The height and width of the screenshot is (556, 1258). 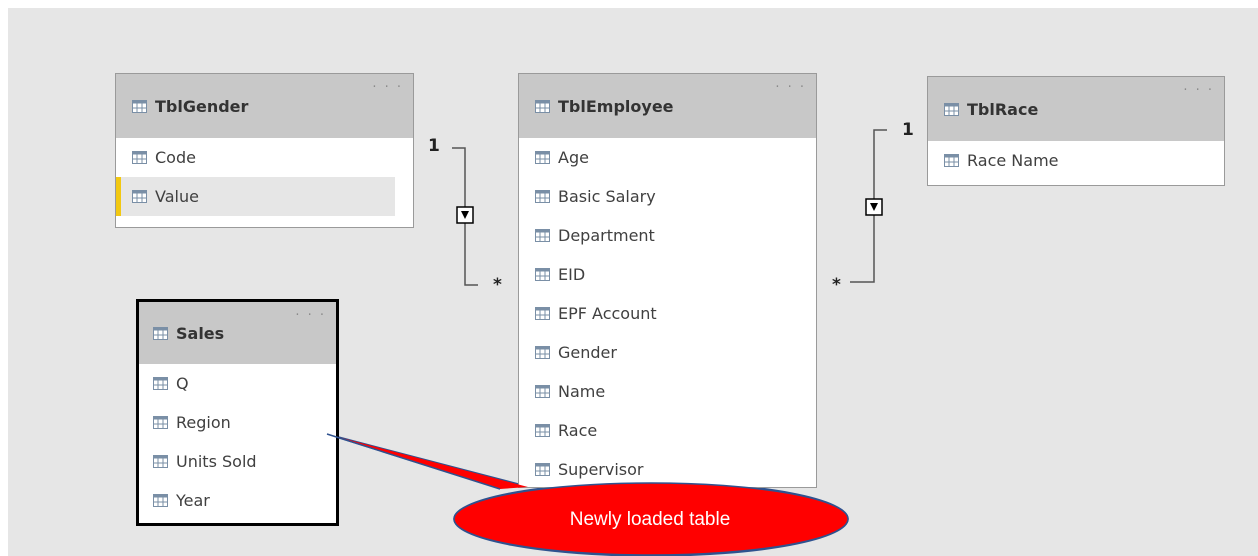 What do you see at coordinates (667, 313) in the screenshot?
I see `field-row: EPF Account` at bounding box center [667, 313].